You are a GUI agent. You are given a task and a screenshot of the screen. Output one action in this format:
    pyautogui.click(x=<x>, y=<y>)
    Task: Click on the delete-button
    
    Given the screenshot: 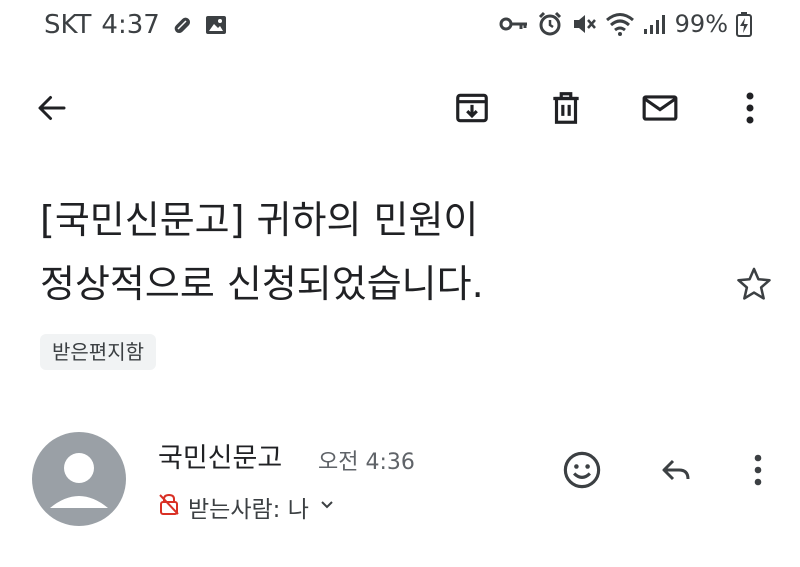 What is the action you would take?
    pyautogui.click(x=566, y=110)
    